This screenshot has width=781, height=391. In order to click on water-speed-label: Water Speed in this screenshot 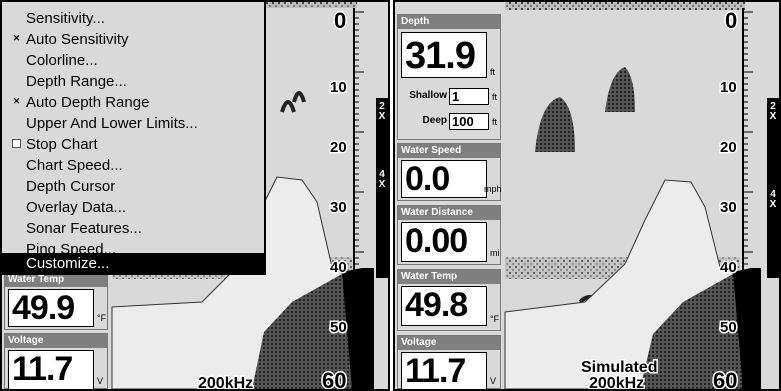, I will do `click(449, 151)`.